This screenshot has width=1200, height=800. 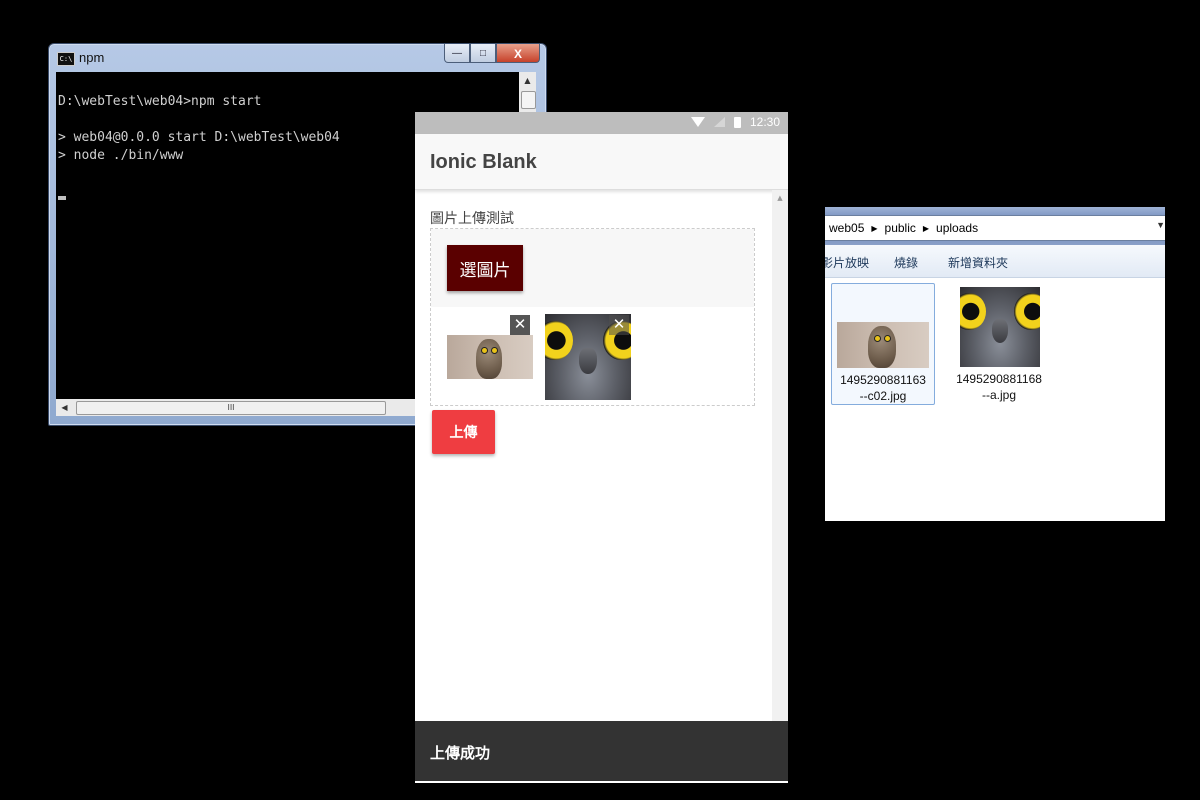 What do you see at coordinates (737, 122) in the screenshot?
I see `battery-icon` at bounding box center [737, 122].